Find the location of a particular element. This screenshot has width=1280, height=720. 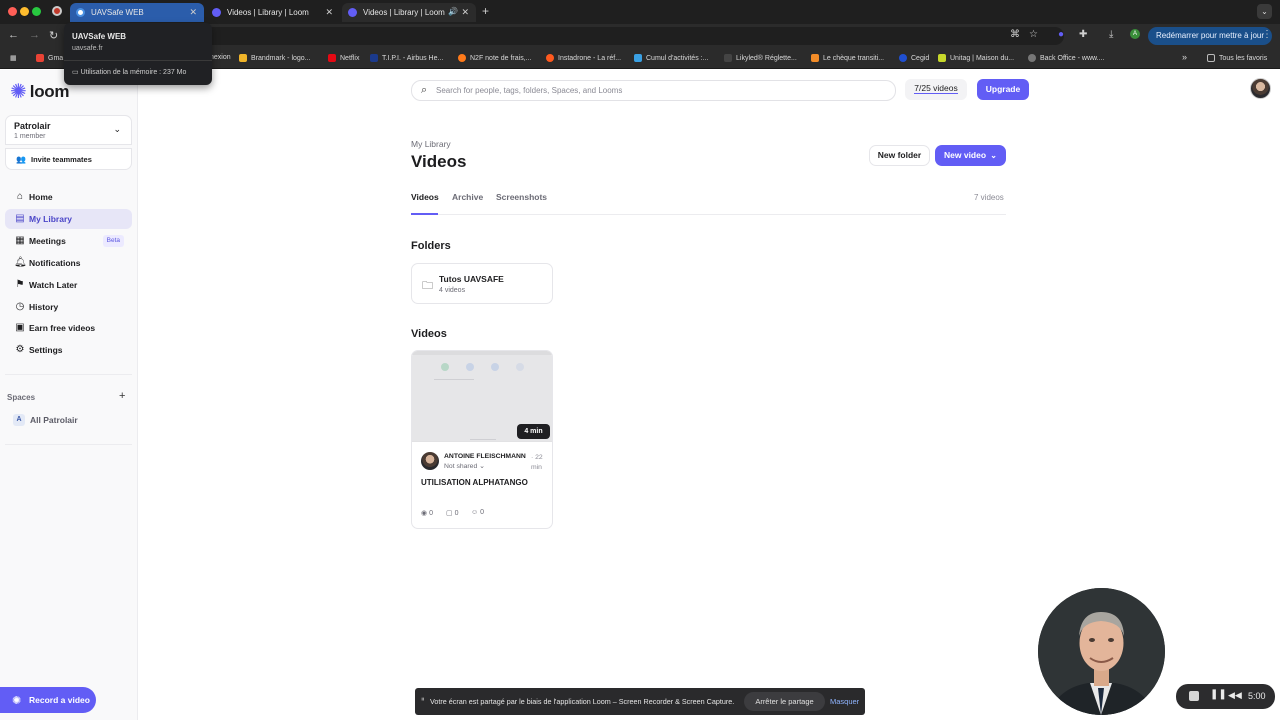

breadcrumb: My Library is located at coordinates (431, 144).